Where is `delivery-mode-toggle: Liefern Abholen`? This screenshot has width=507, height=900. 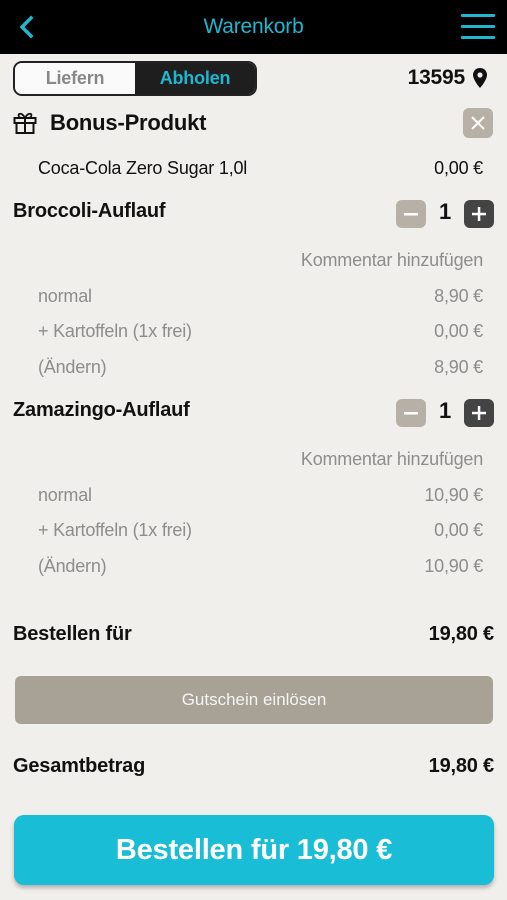 delivery-mode-toggle: Liefern Abholen is located at coordinates (135, 78).